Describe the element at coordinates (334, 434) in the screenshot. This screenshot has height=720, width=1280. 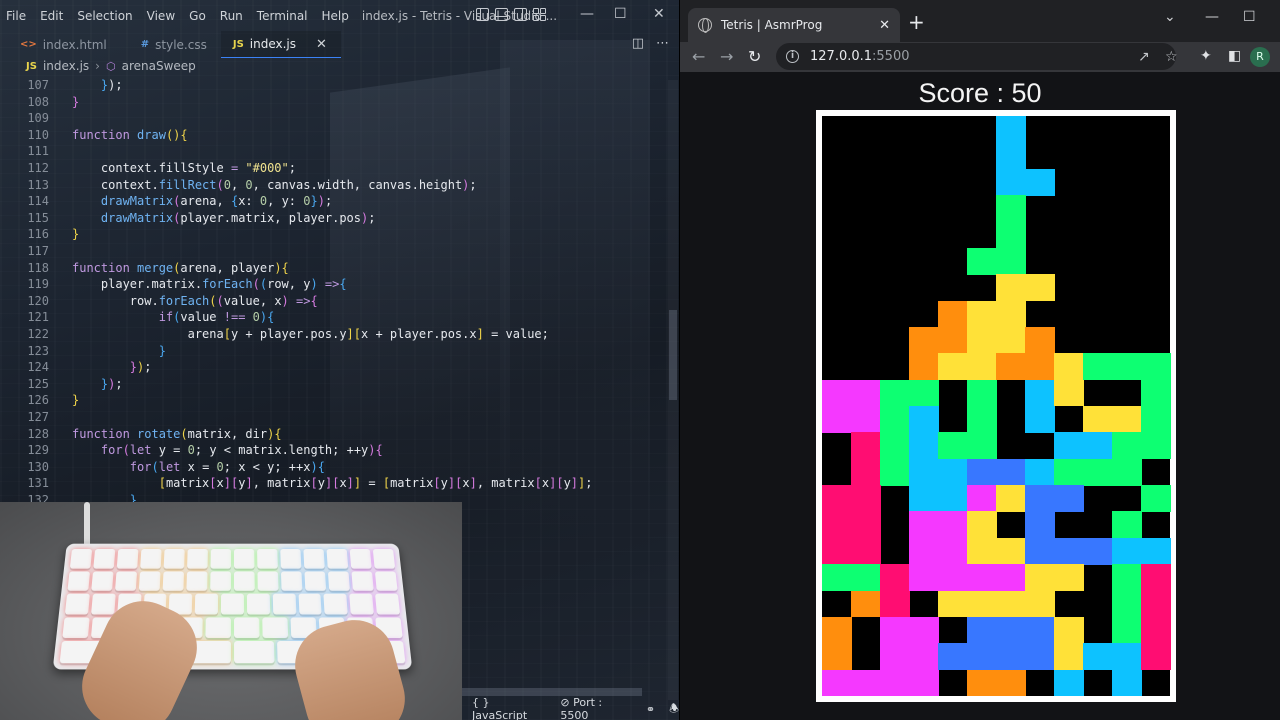
I see `code-line: 128 function rotate(matrix, dir){` at that location.